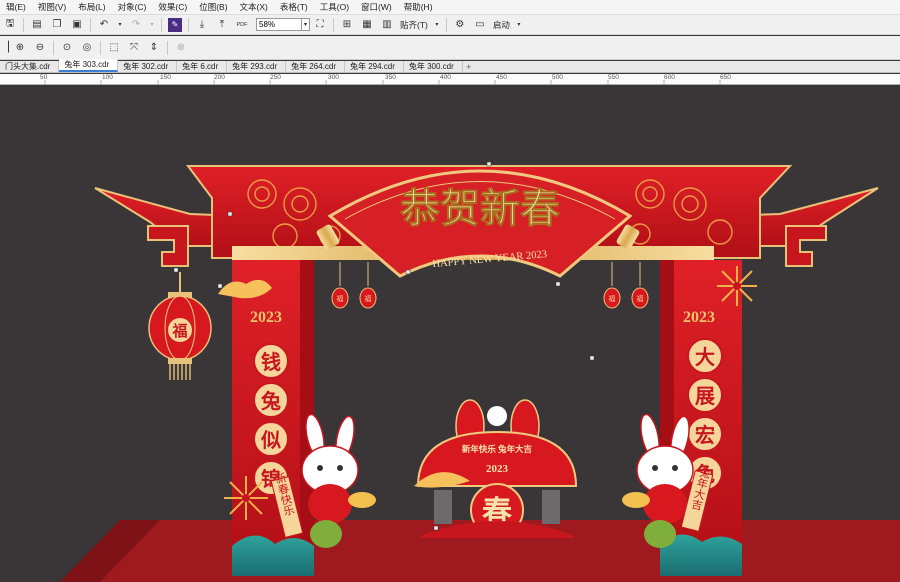  What do you see at coordinates (382, 82) in the screenshot?
I see `ruler-ticks` at bounding box center [382, 82].